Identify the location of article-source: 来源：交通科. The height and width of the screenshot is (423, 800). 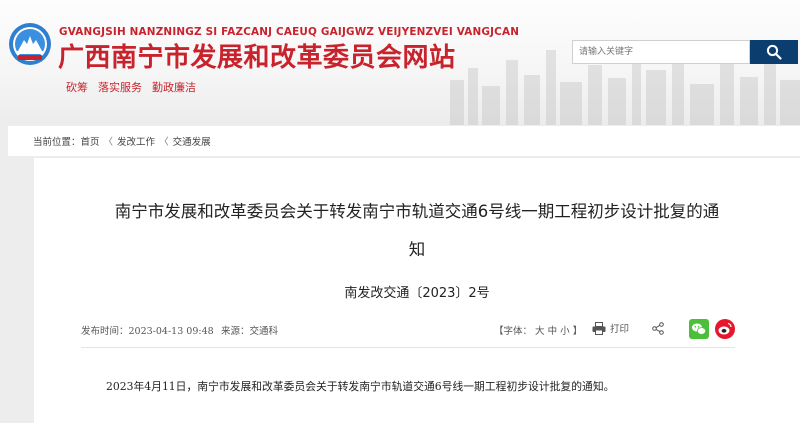
(250, 331).